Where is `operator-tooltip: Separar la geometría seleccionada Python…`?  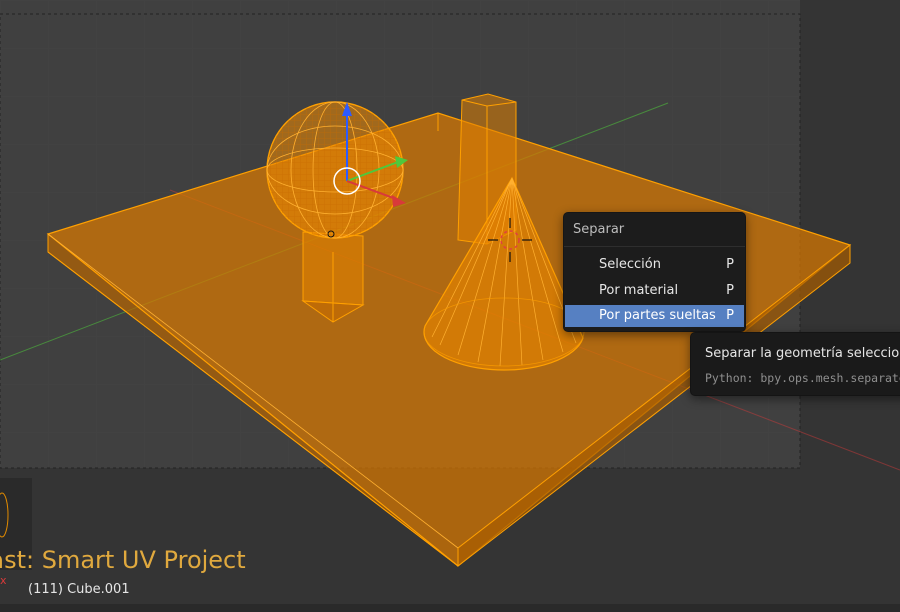
operator-tooltip: Separar la geometría seleccionada Python… is located at coordinates (795, 364).